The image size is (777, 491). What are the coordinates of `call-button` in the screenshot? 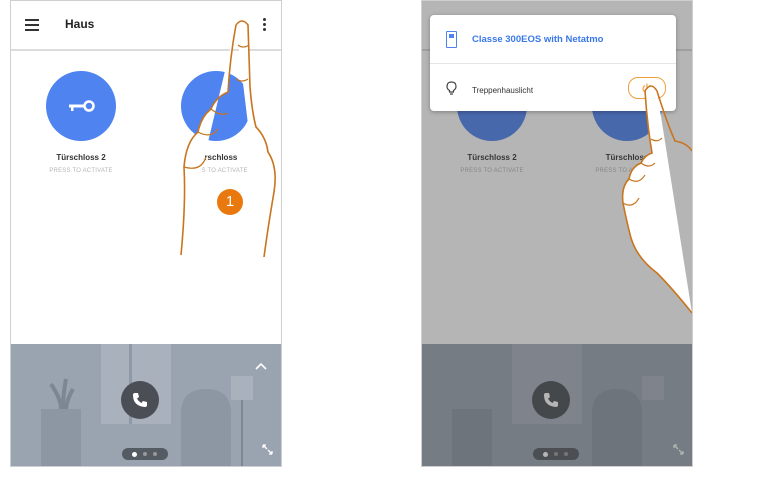 It's located at (140, 400).